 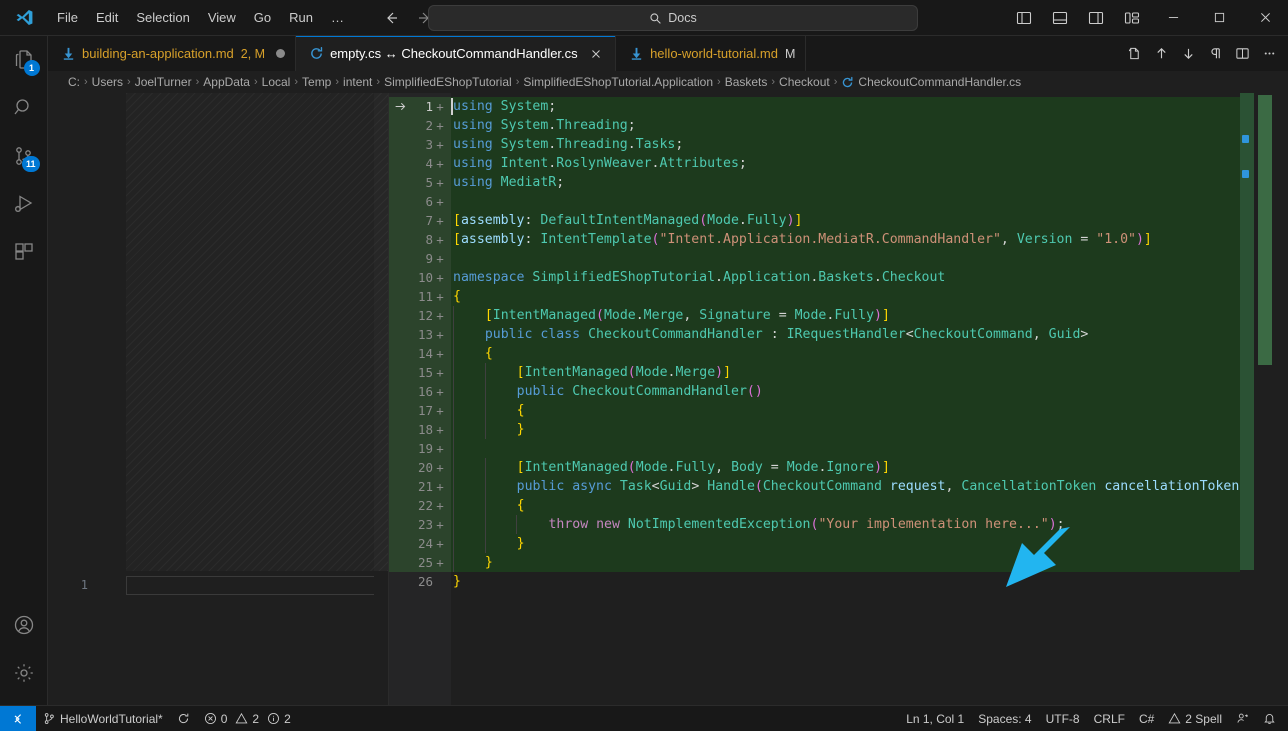 What do you see at coordinates (381, 399) in the screenshot?
I see `original-overview-ruler` at bounding box center [381, 399].